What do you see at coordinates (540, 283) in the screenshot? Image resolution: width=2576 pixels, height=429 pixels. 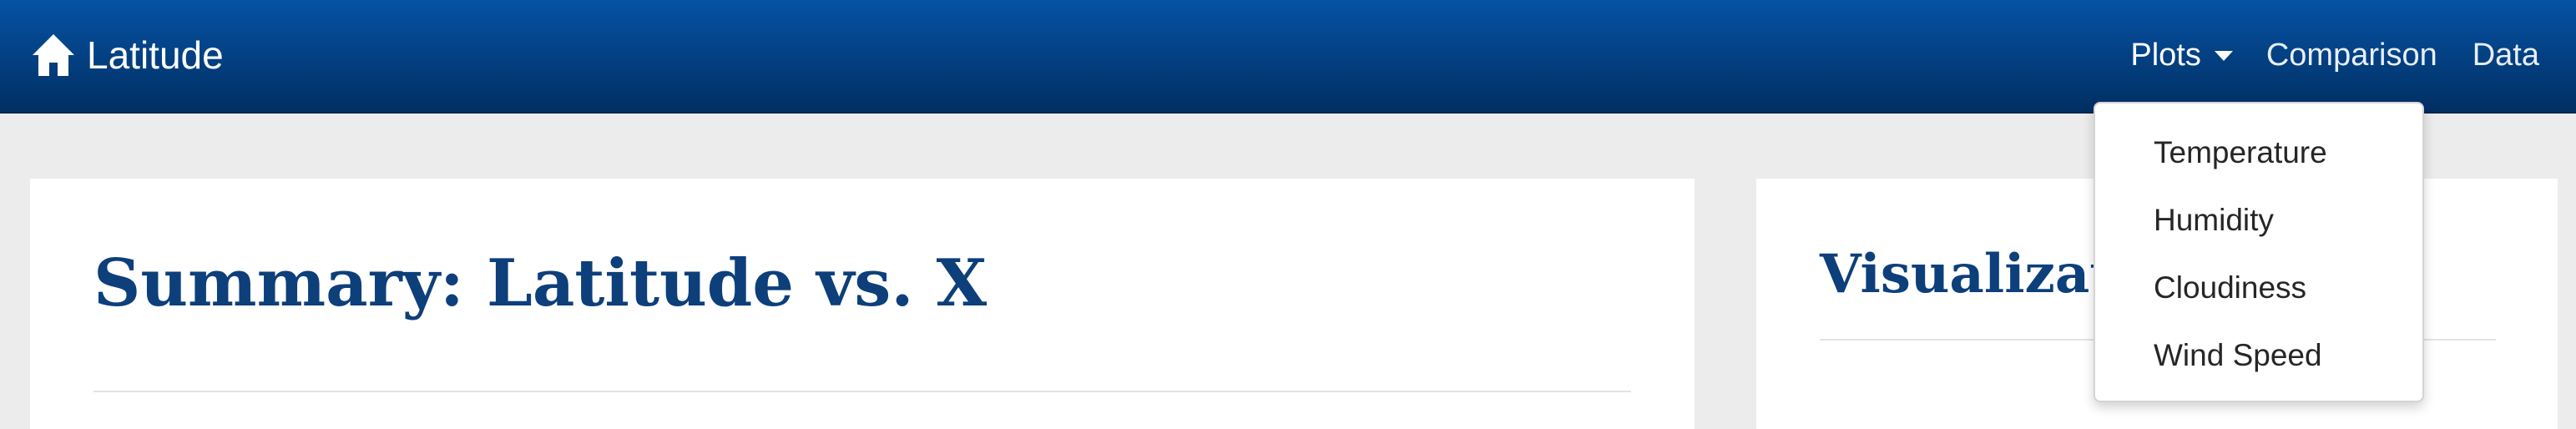 I see `summary-title: Summary: Latitude vs. X` at bounding box center [540, 283].